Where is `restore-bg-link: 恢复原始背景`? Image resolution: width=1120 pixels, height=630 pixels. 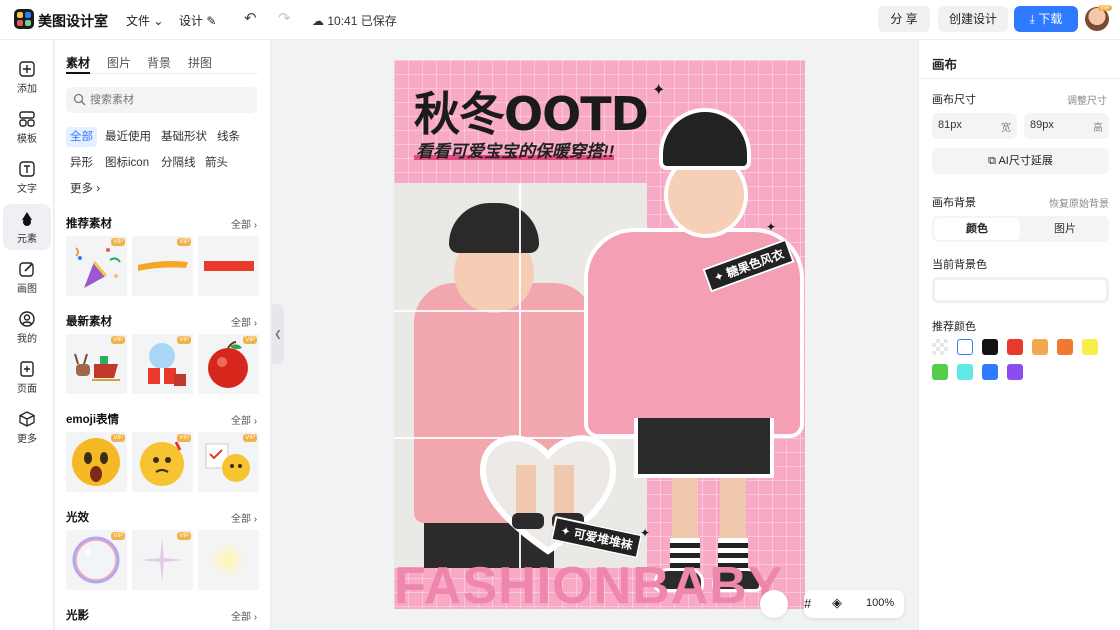
restore-bg-link: 恢复原始背景 is located at coordinates (1079, 202).